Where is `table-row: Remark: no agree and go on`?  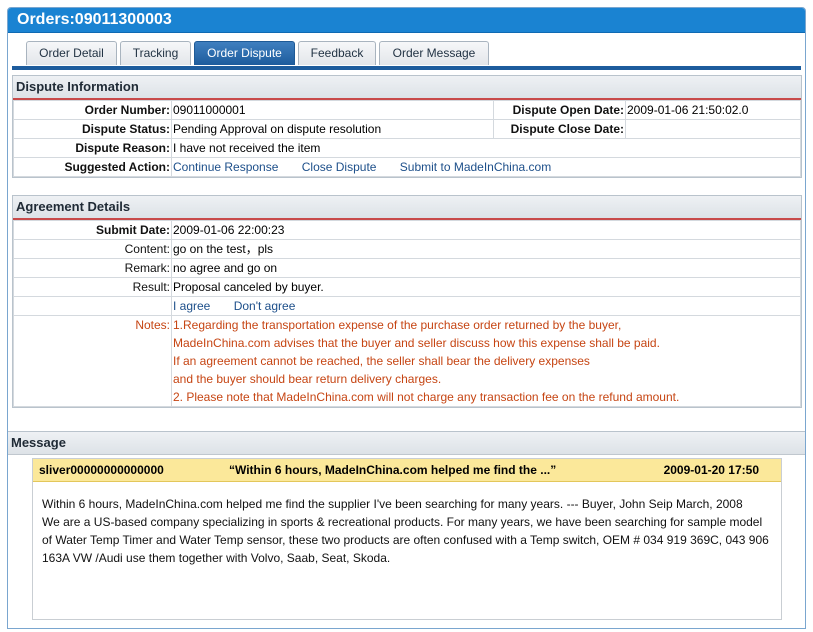 table-row: Remark: no agree and go on is located at coordinates (407, 268).